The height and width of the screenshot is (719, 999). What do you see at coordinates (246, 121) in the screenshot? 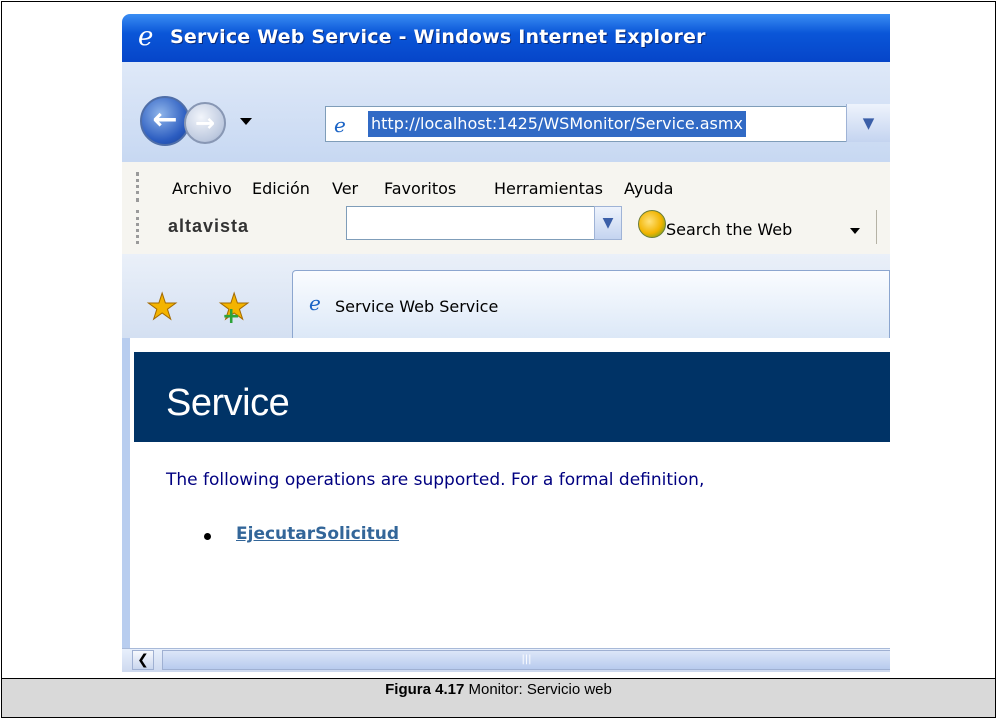
I see `recent-pages-dropdown-icon` at bounding box center [246, 121].